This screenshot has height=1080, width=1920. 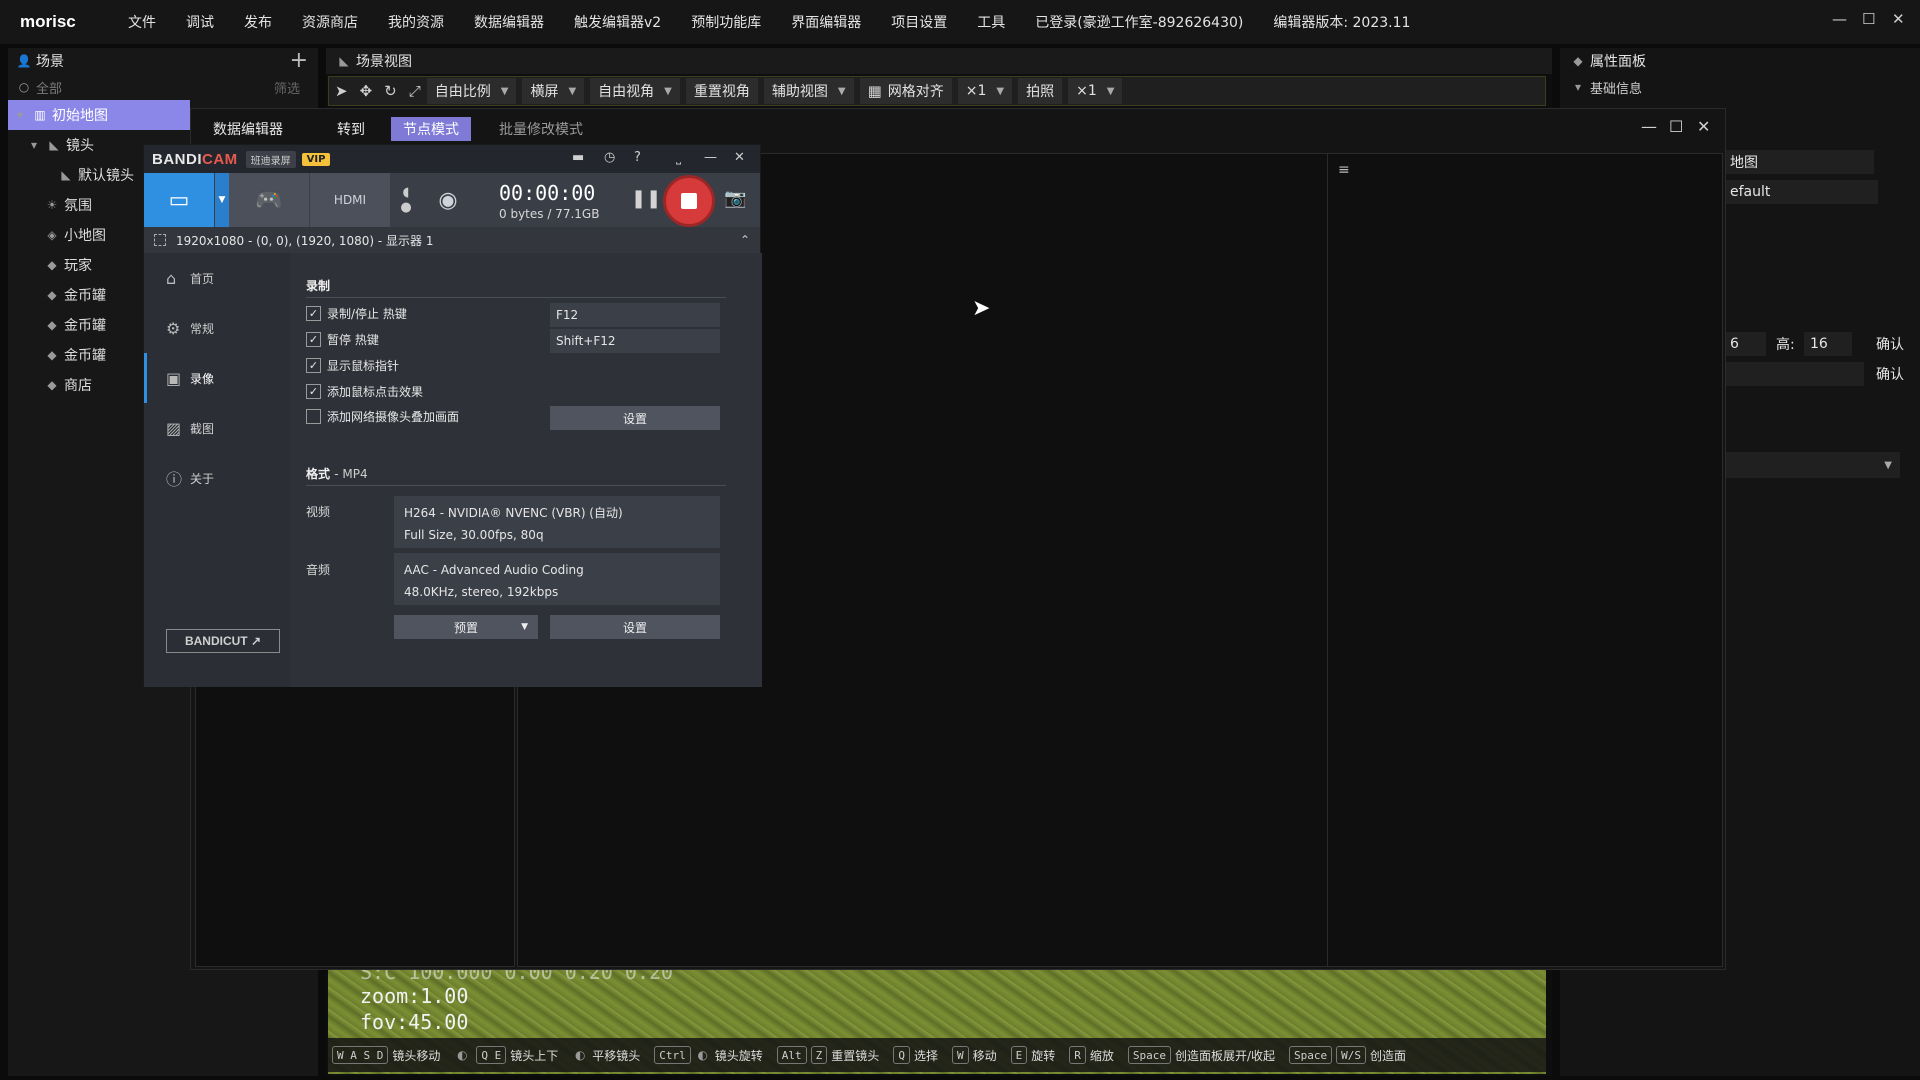 What do you see at coordinates (342, 339) in the screenshot?
I see `option-pause-hotkey: ✓ 暂停 热键` at bounding box center [342, 339].